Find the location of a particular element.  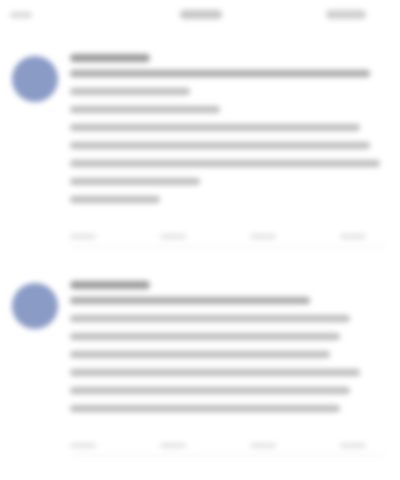

page-title is located at coordinates (201, 14).